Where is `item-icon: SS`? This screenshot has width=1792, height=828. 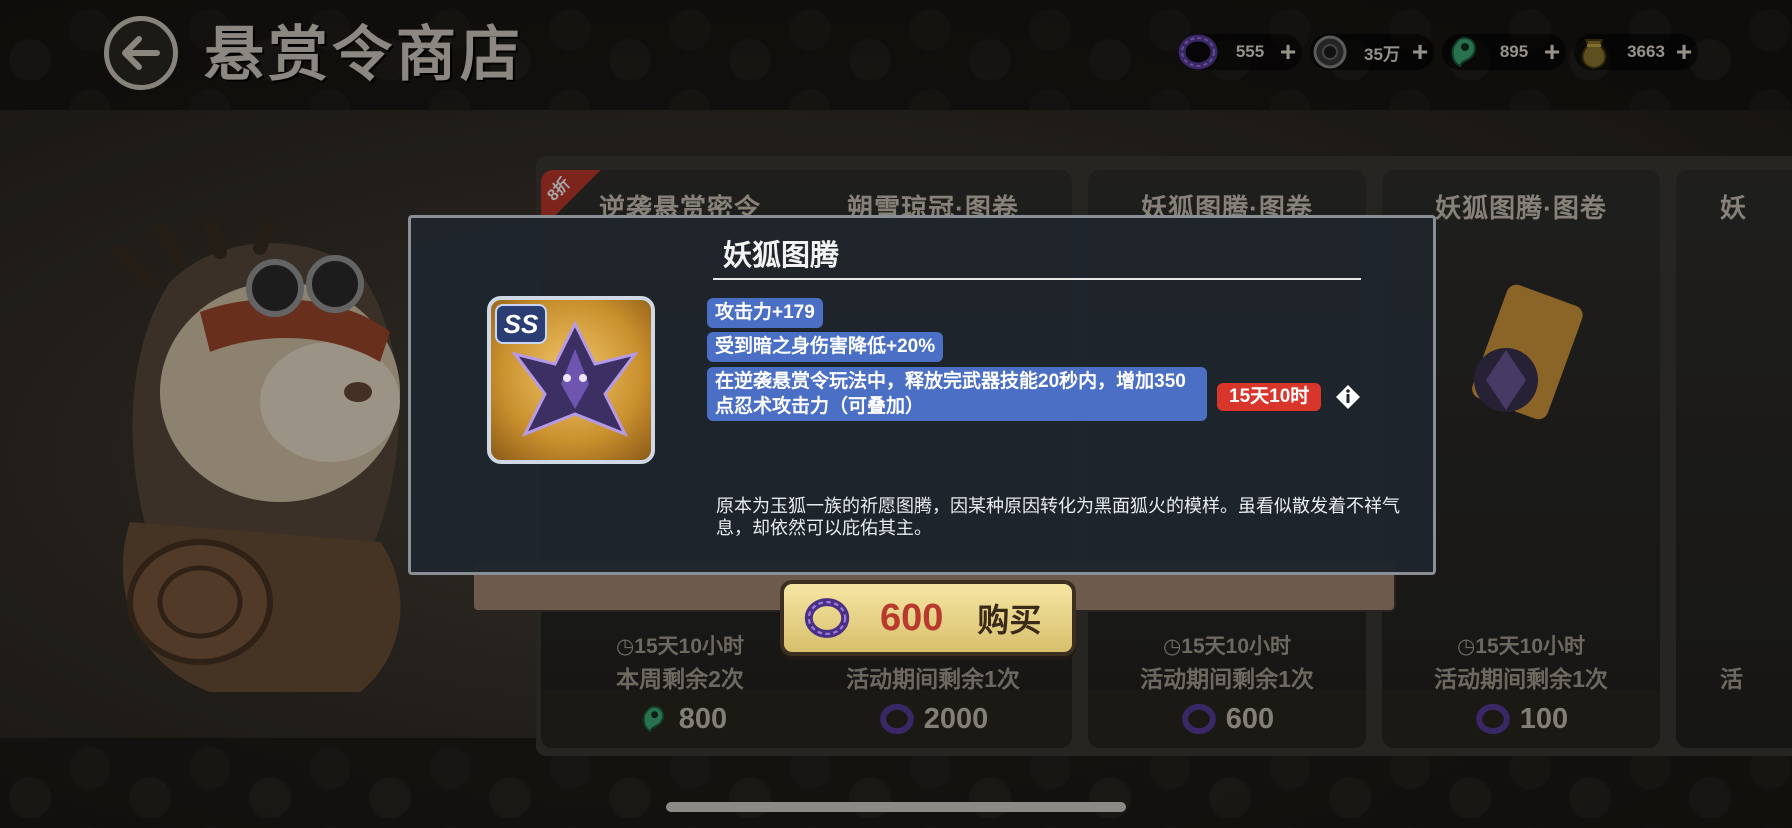
item-icon: SS is located at coordinates (571, 380).